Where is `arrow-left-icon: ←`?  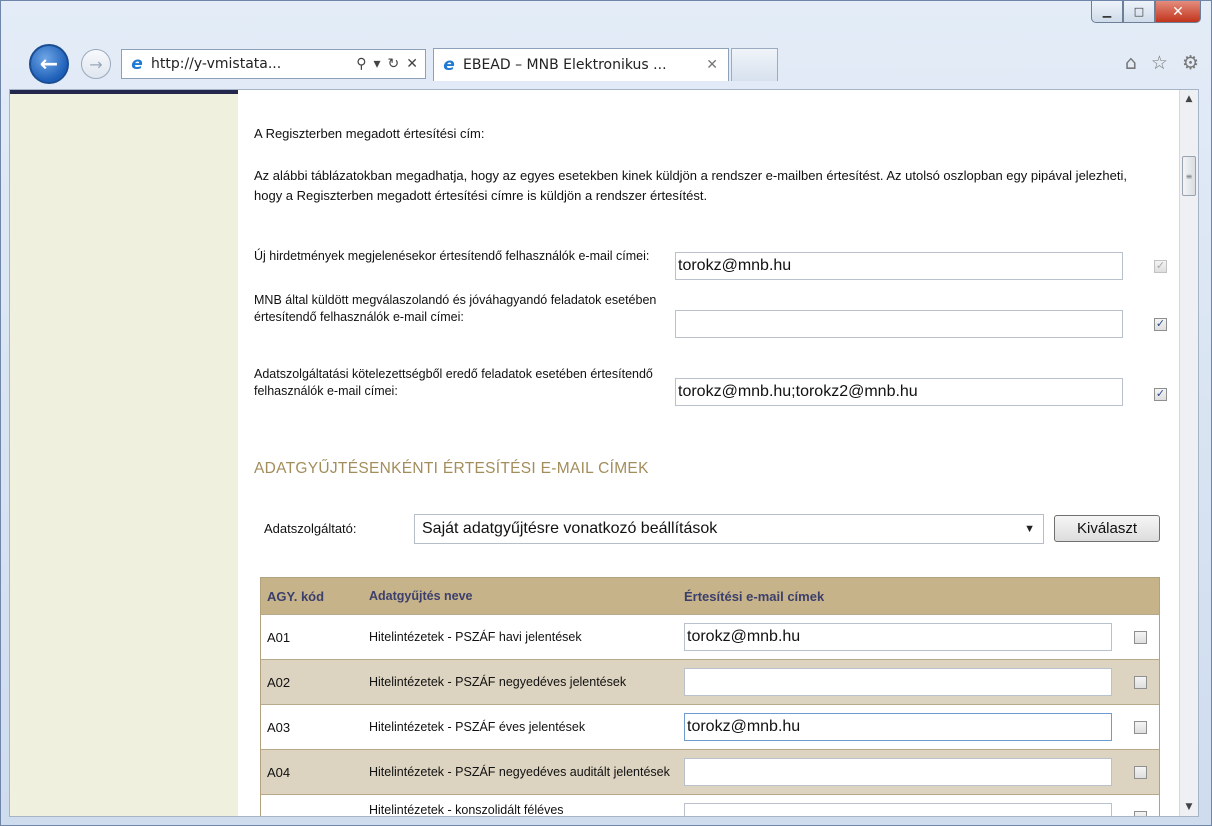 arrow-left-icon: ← is located at coordinates (49, 64).